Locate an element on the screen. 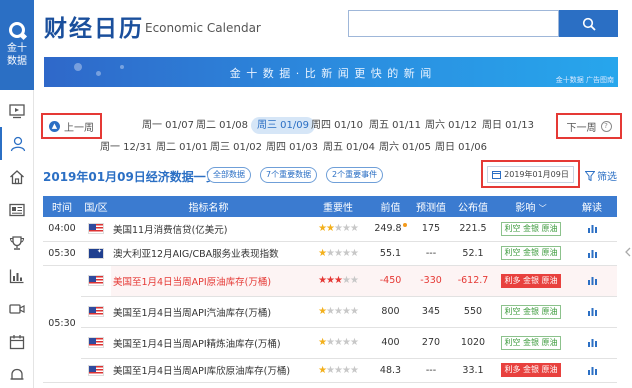  camera-icon is located at coordinates (17, 308).